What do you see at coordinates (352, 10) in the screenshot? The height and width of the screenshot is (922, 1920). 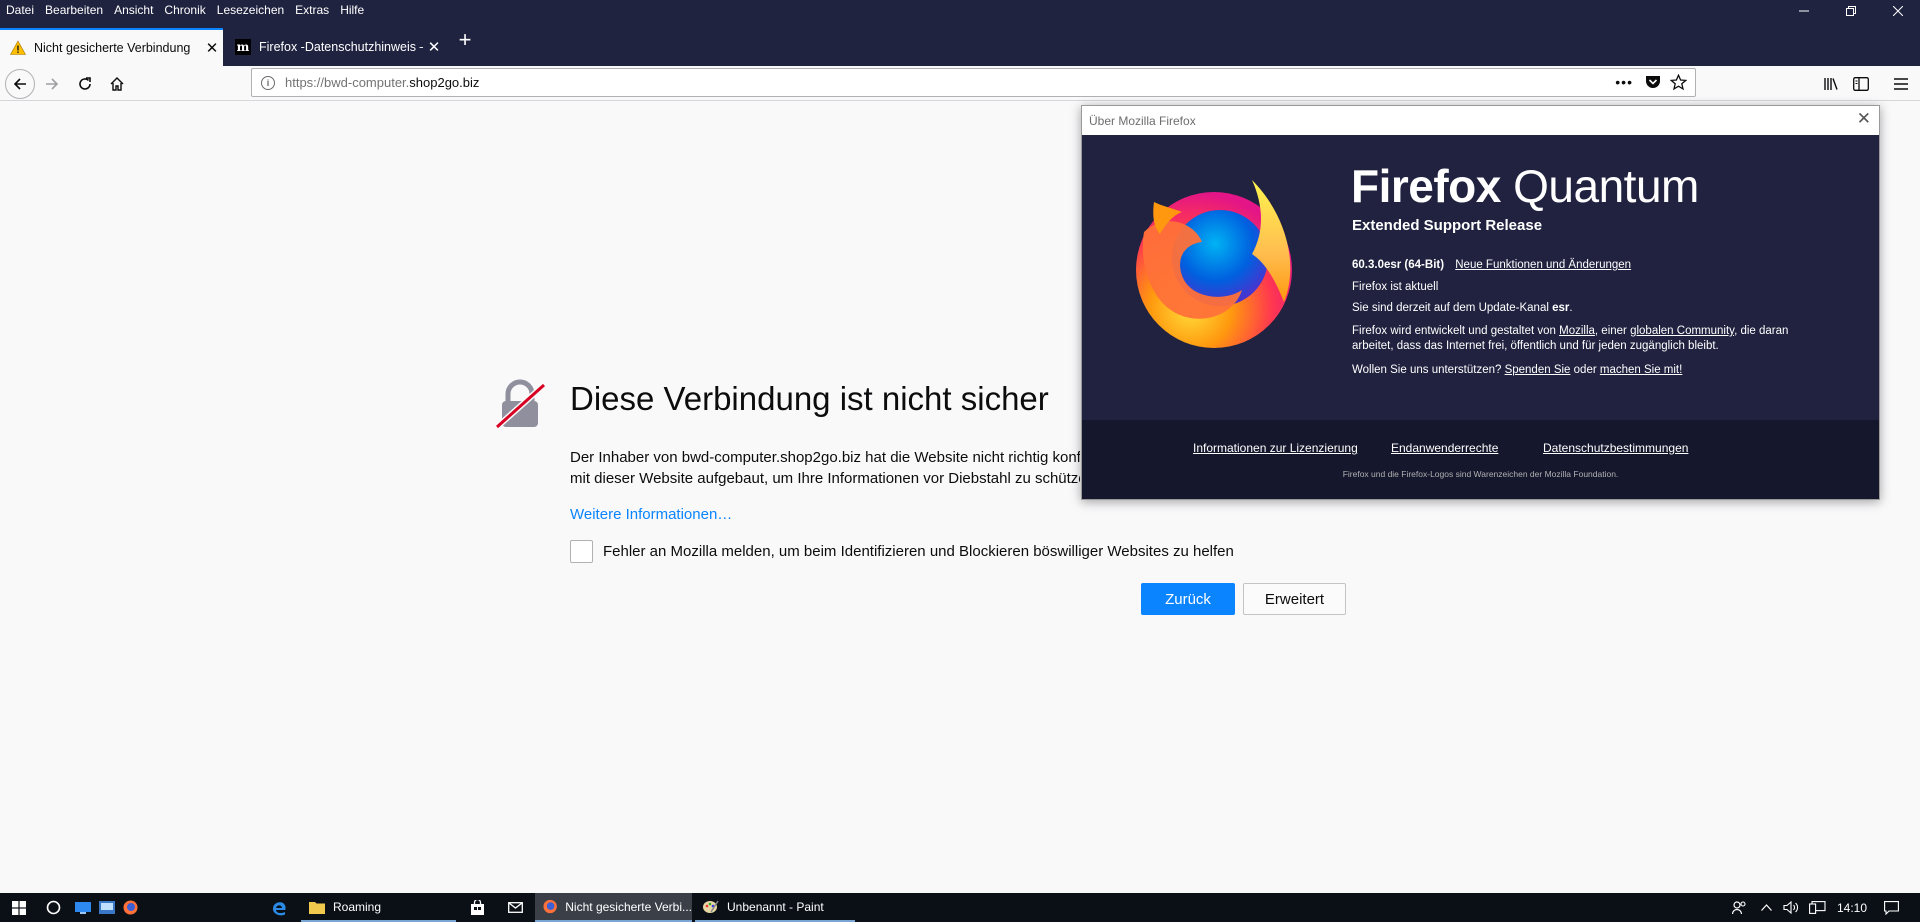 I see `menu-hilfe: Hilfe` at bounding box center [352, 10].